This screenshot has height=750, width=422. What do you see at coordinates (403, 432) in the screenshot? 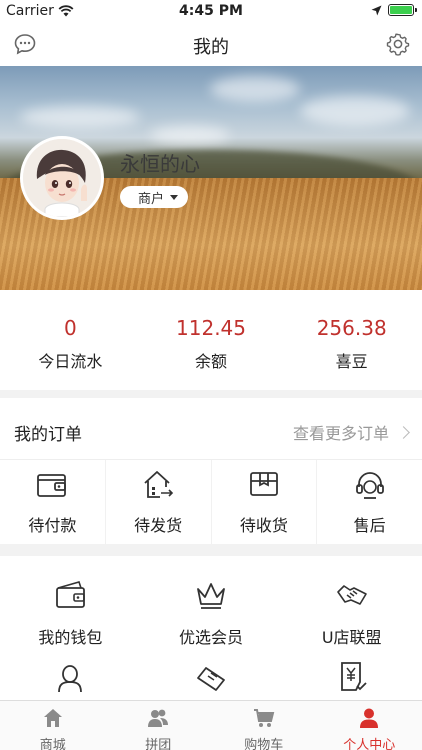
I see `chevron-right-icon` at bounding box center [403, 432].